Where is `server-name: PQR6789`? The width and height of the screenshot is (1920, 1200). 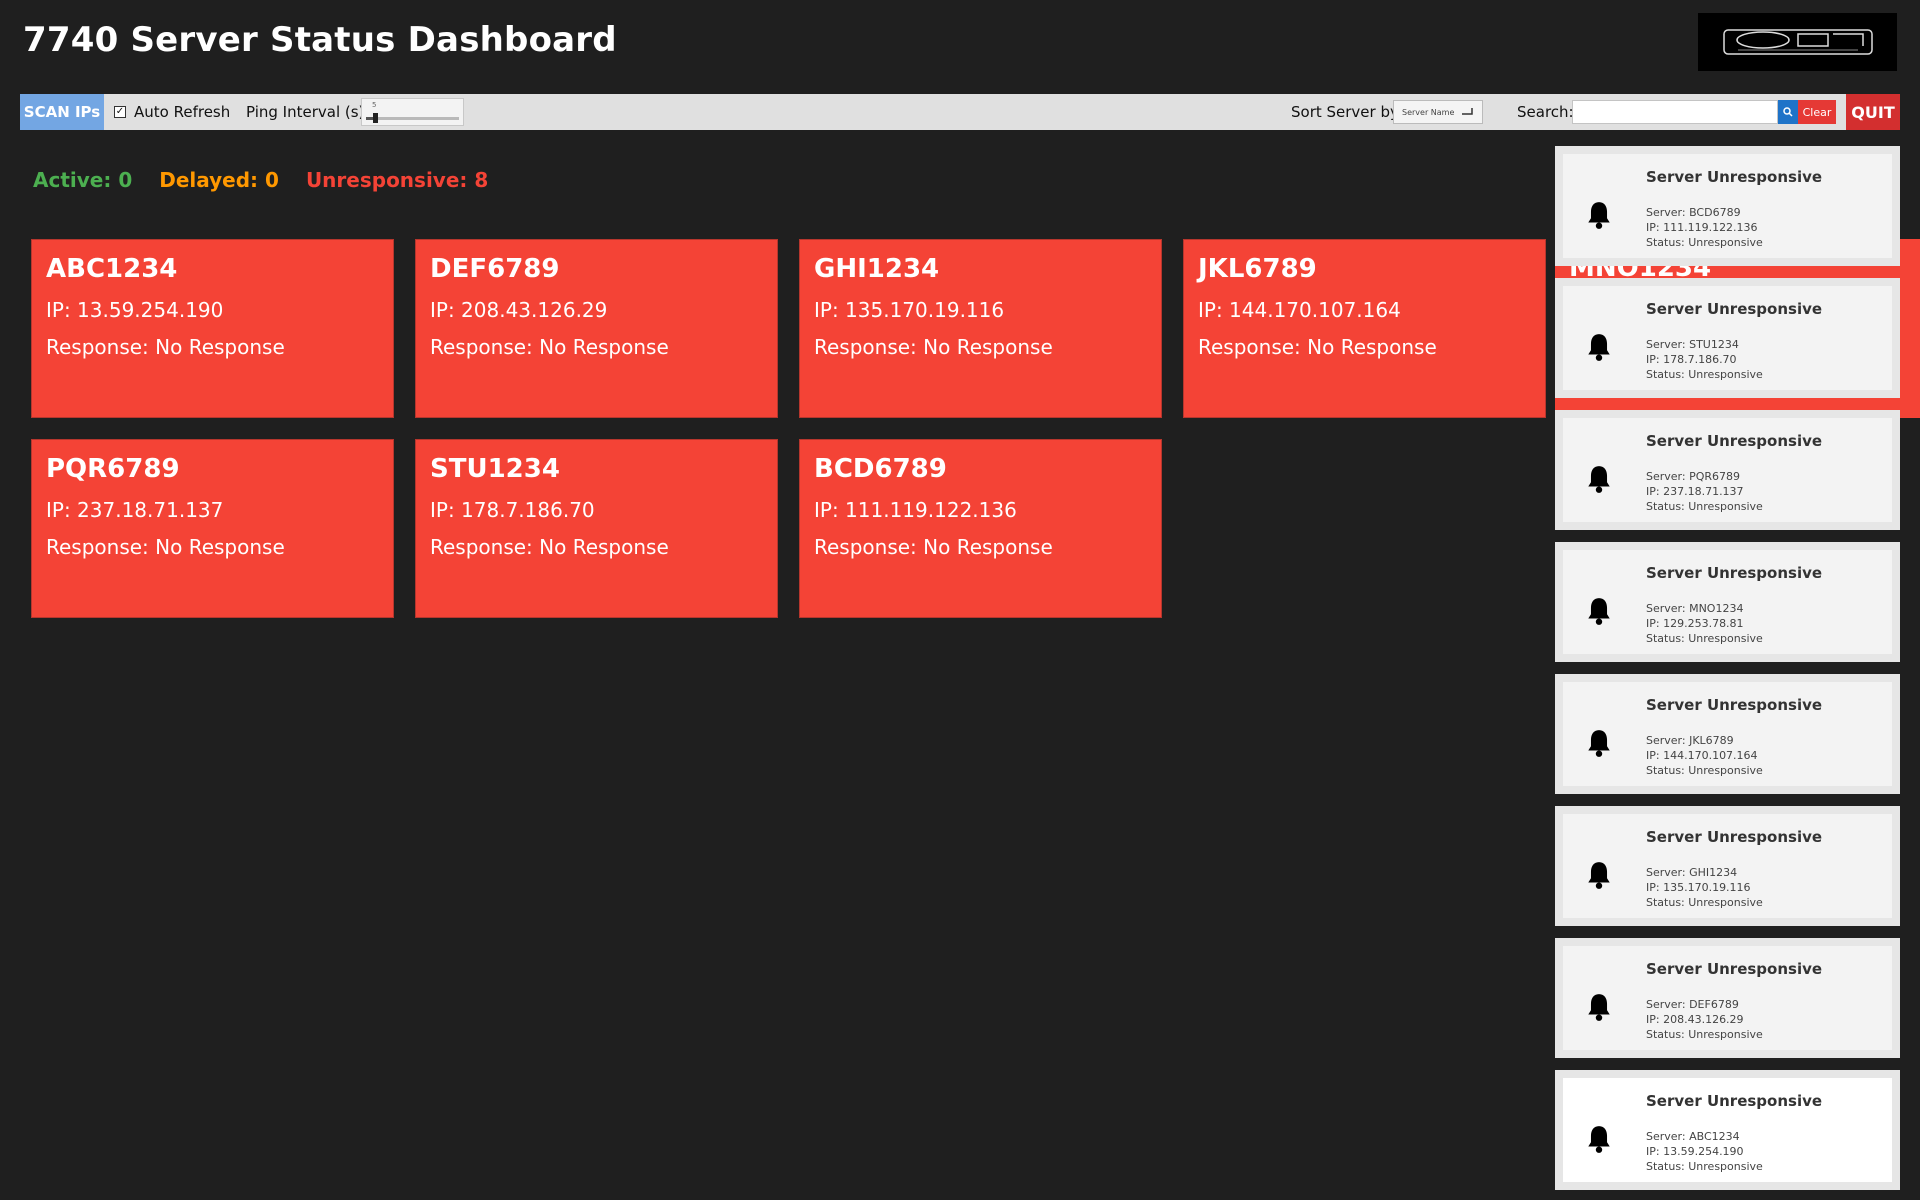 server-name: PQR6789 is located at coordinates (113, 469).